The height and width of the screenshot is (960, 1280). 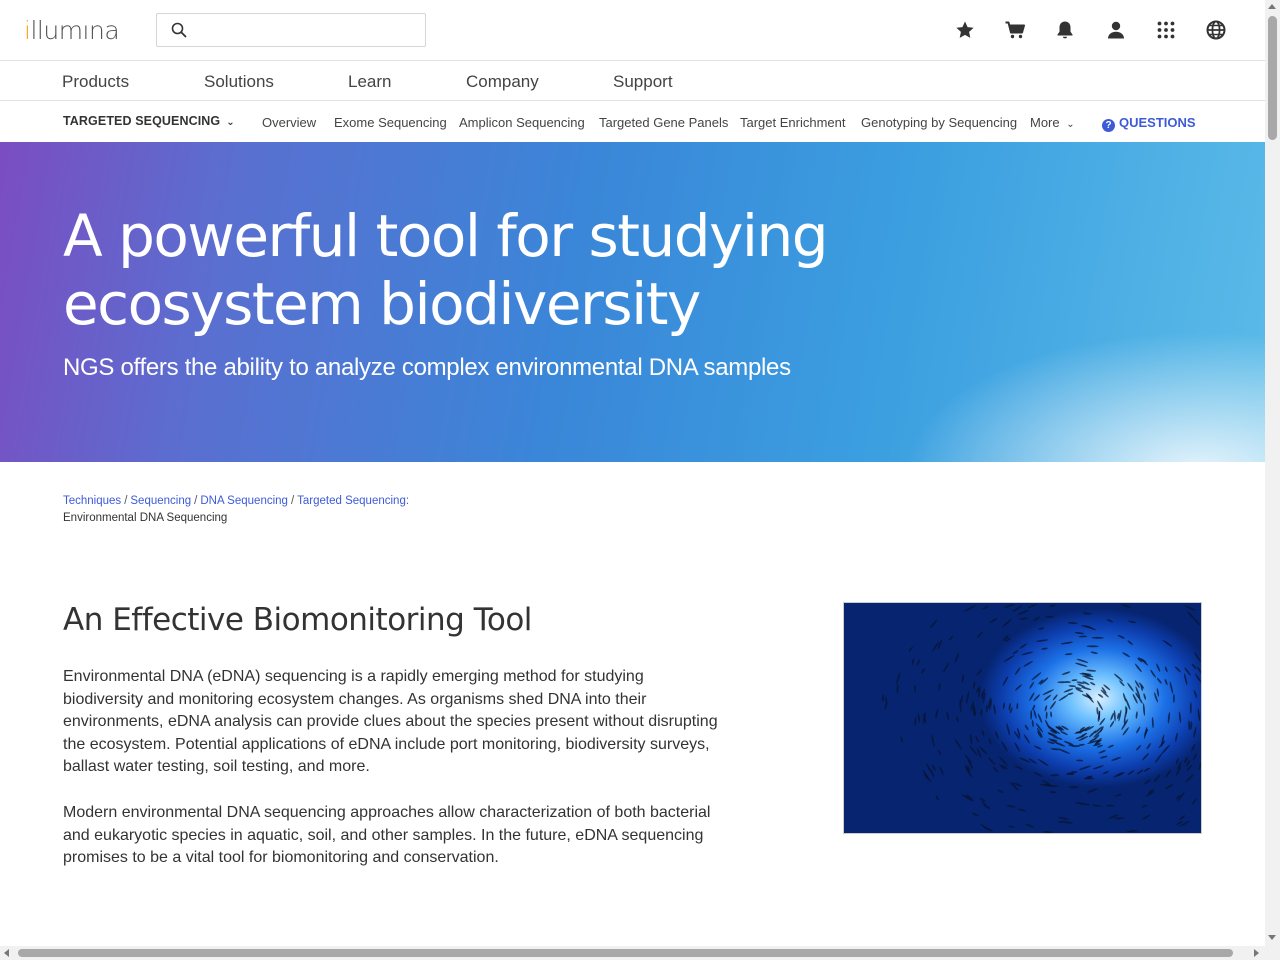 What do you see at coordinates (502, 82) in the screenshot?
I see `nav-item-company: Company` at bounding box center [502, 82].